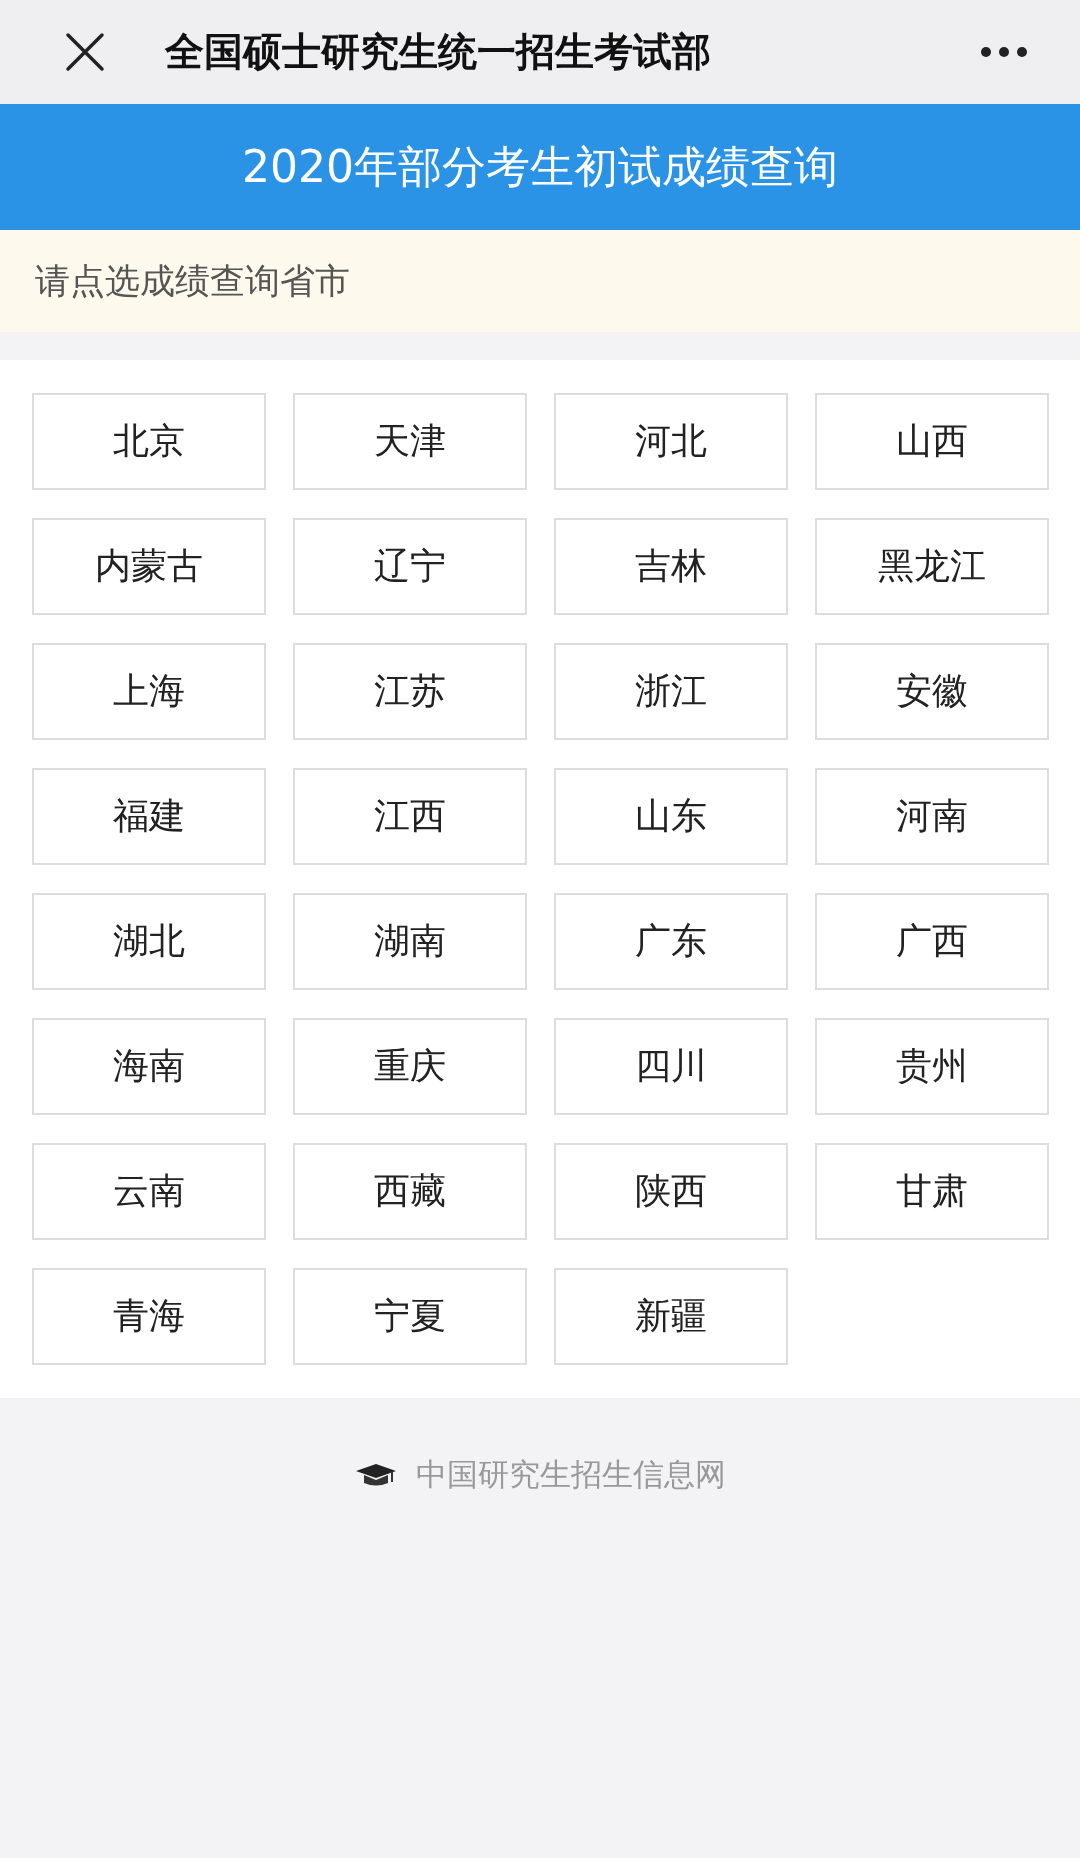 The width and height of the screenshot is (1080, 1858). I want to click on province-button: 山东, so click(671, 816).